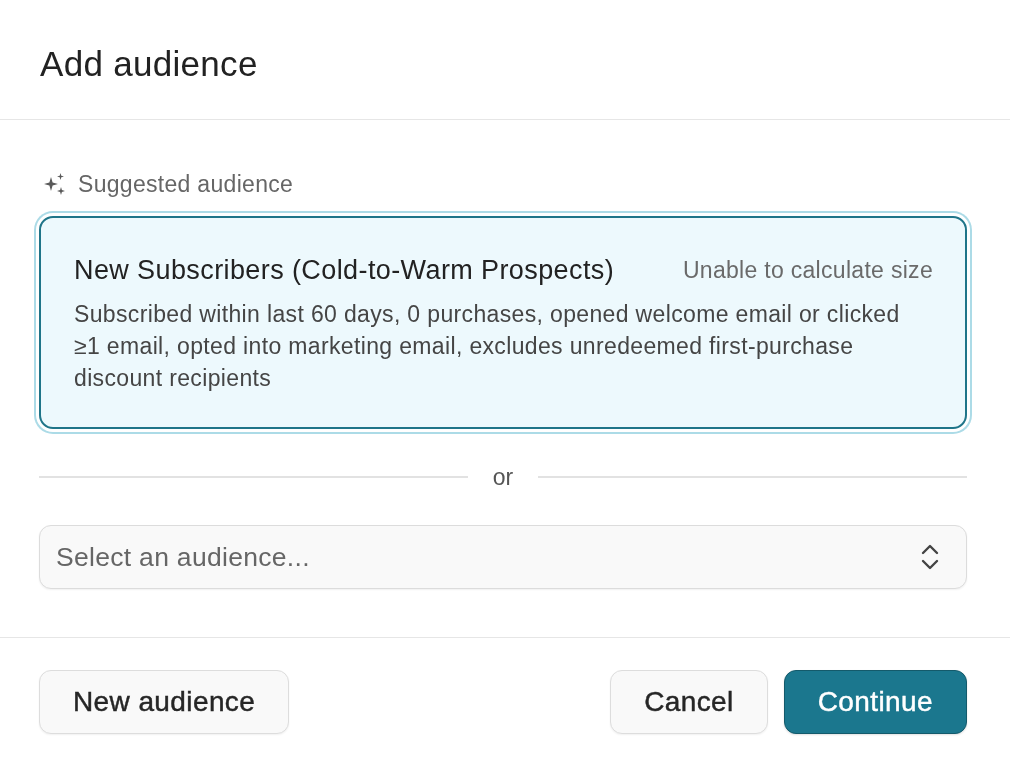 The width and height of the screenshot is (1010, 774). I want to click on section-label: Suggested audience, so click(186, 184).